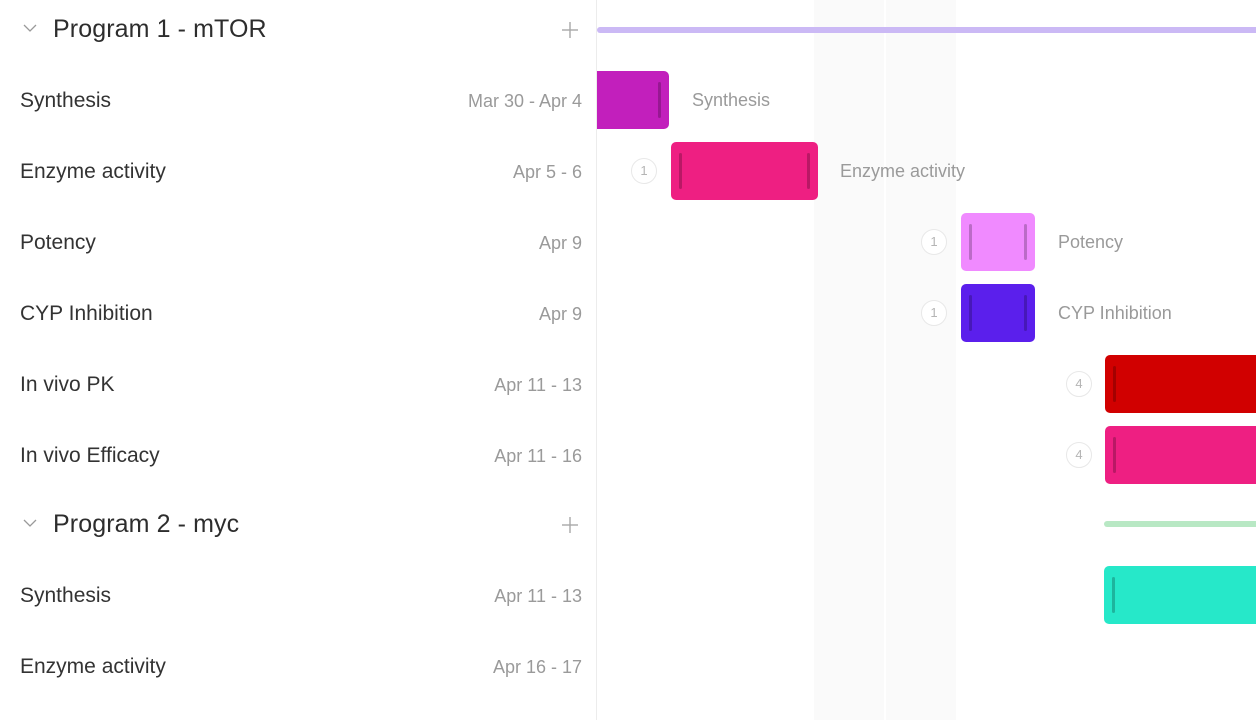 This screenshot has width=1256, height=720. Describe the element at coordinates (298, 601) in the screenshot. I see `task-row: Synthesis Apr 11 - 13` at that location.